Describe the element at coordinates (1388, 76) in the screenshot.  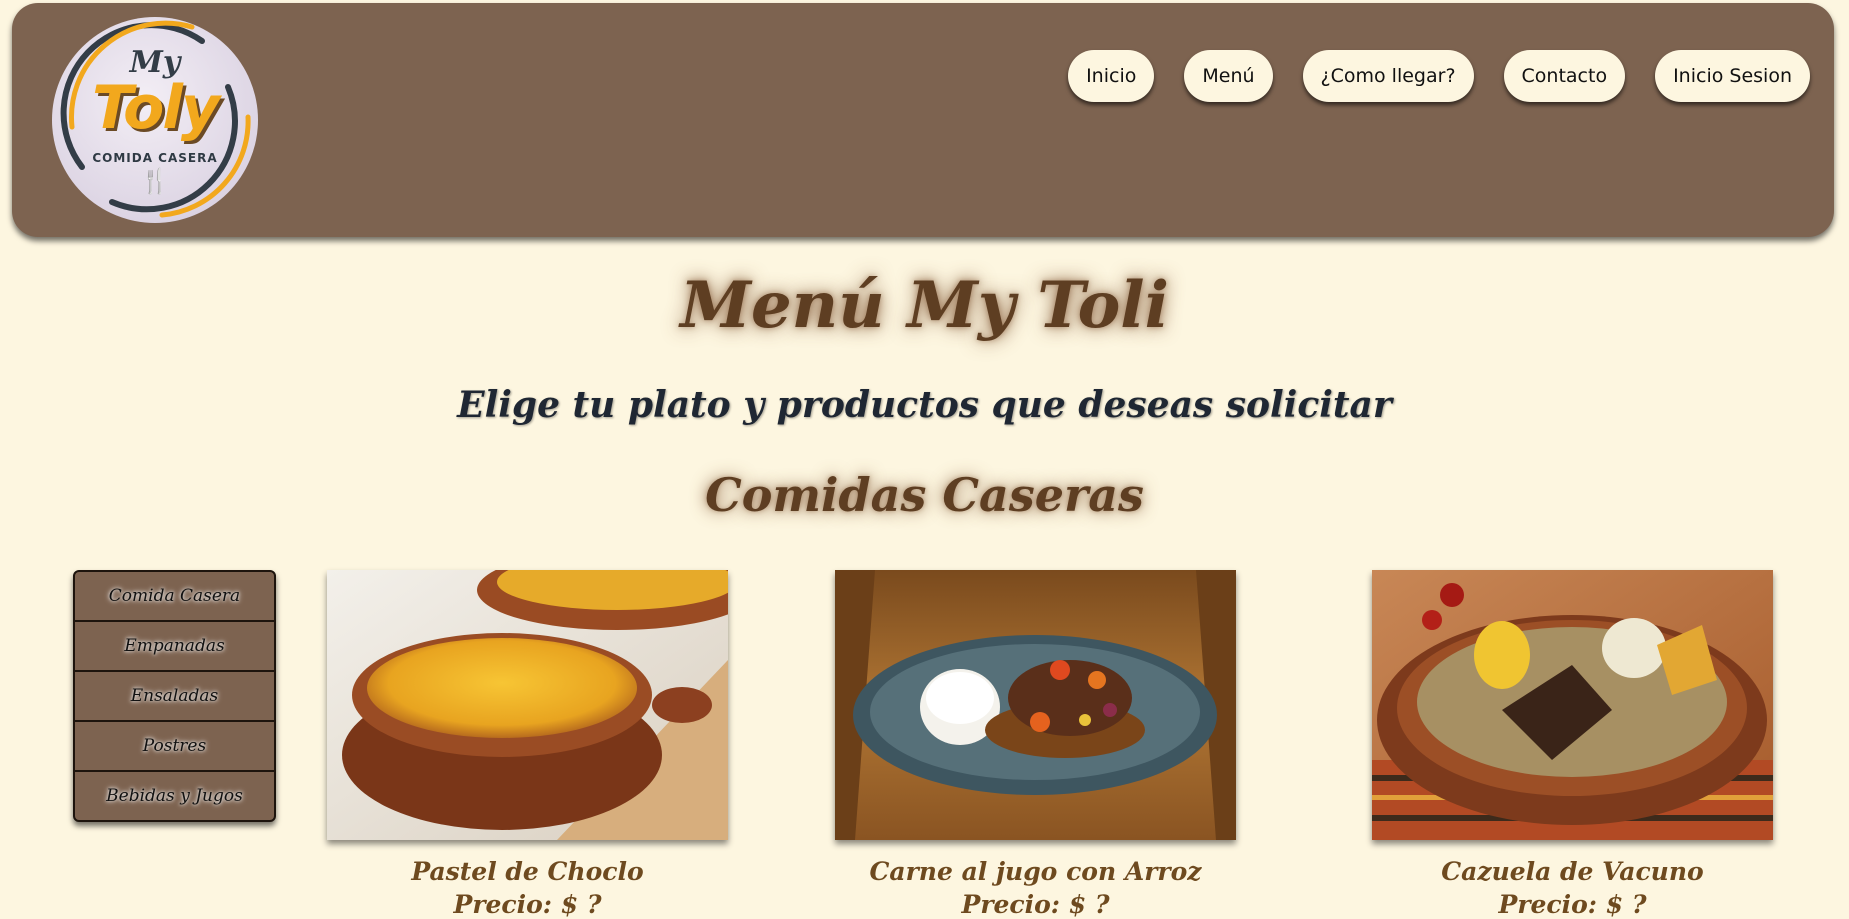
I see `nav-como-llegar: ¿Como llegar?` at that location.